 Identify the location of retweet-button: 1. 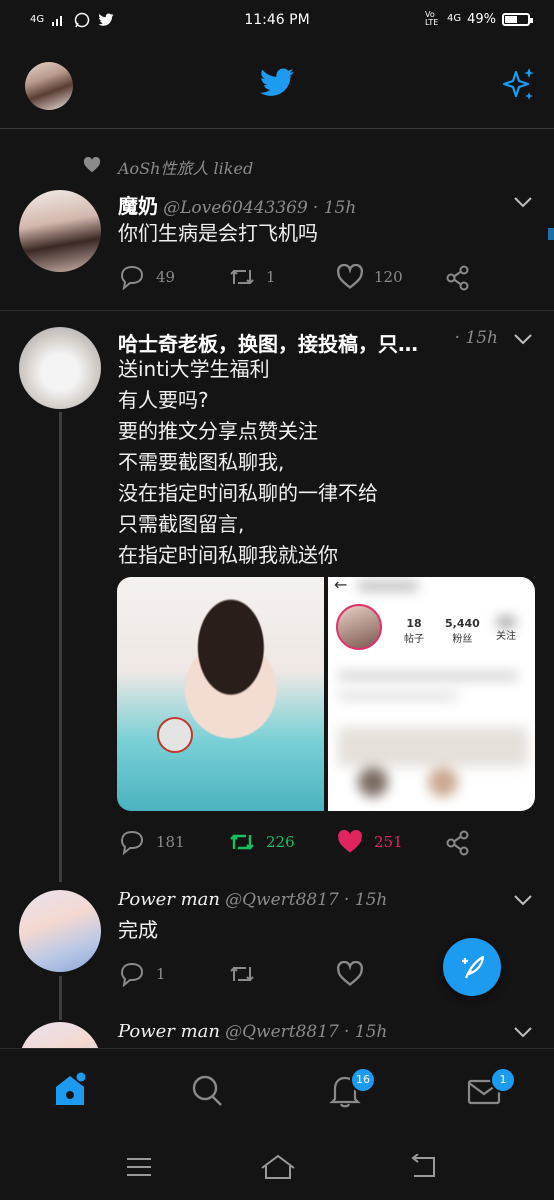
(252, 277).